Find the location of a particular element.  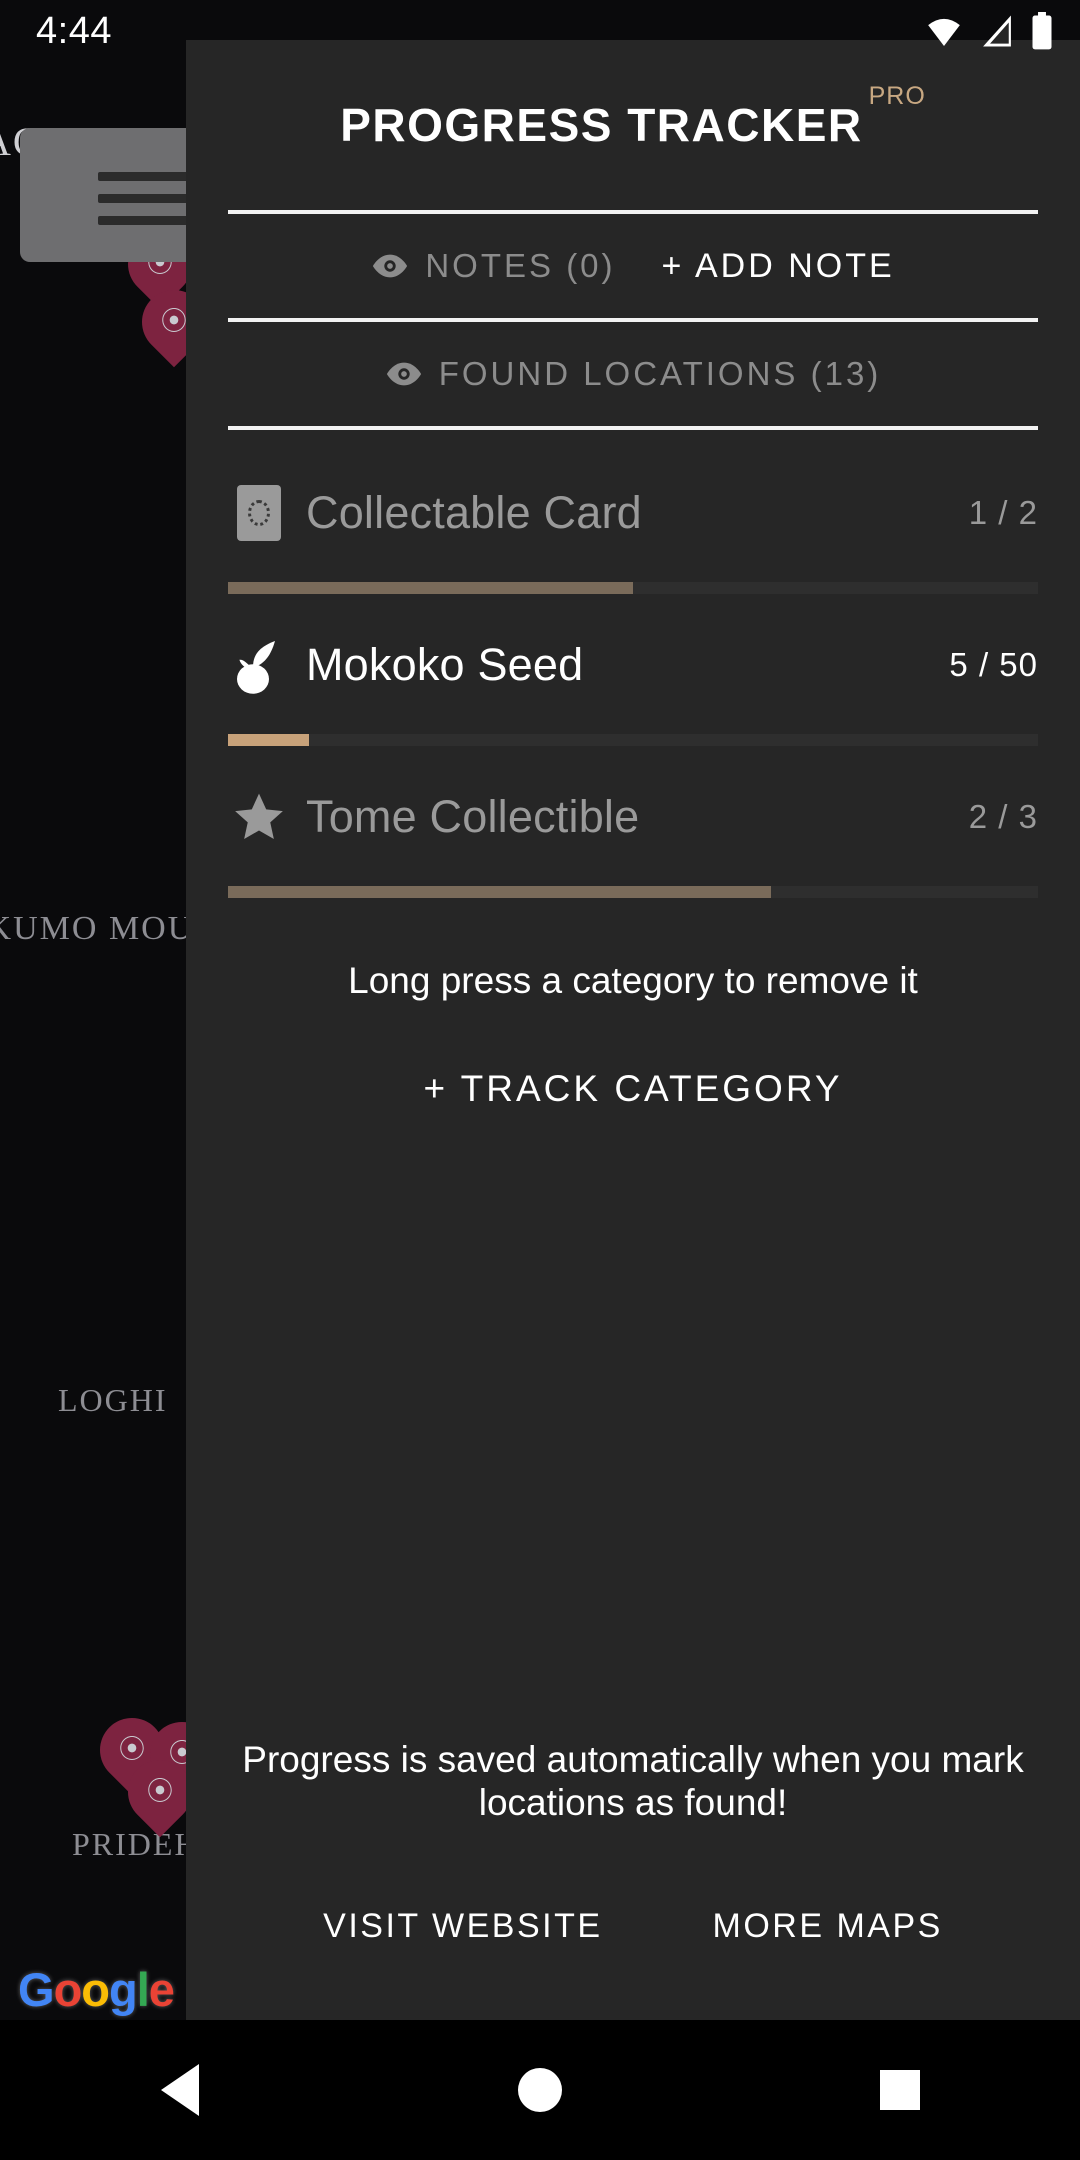

battery-icon is located at coordinates (1042, 31).